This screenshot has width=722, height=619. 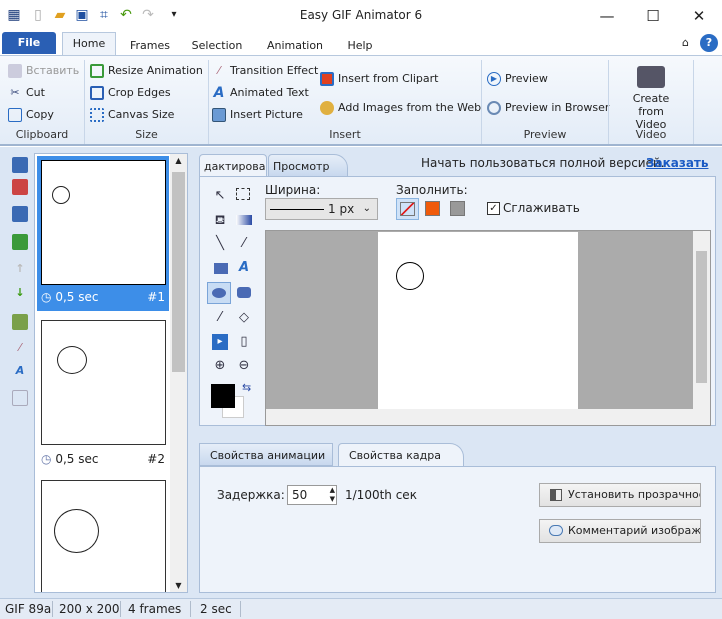 I want to click on frame-item, so click(x=103, y=534).